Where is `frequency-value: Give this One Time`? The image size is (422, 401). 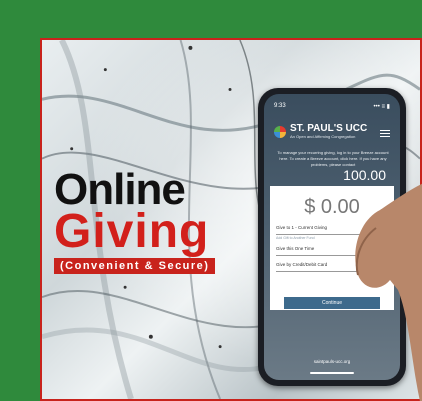 frequency-value: Give this One Time is located at coordinates (295, 248).